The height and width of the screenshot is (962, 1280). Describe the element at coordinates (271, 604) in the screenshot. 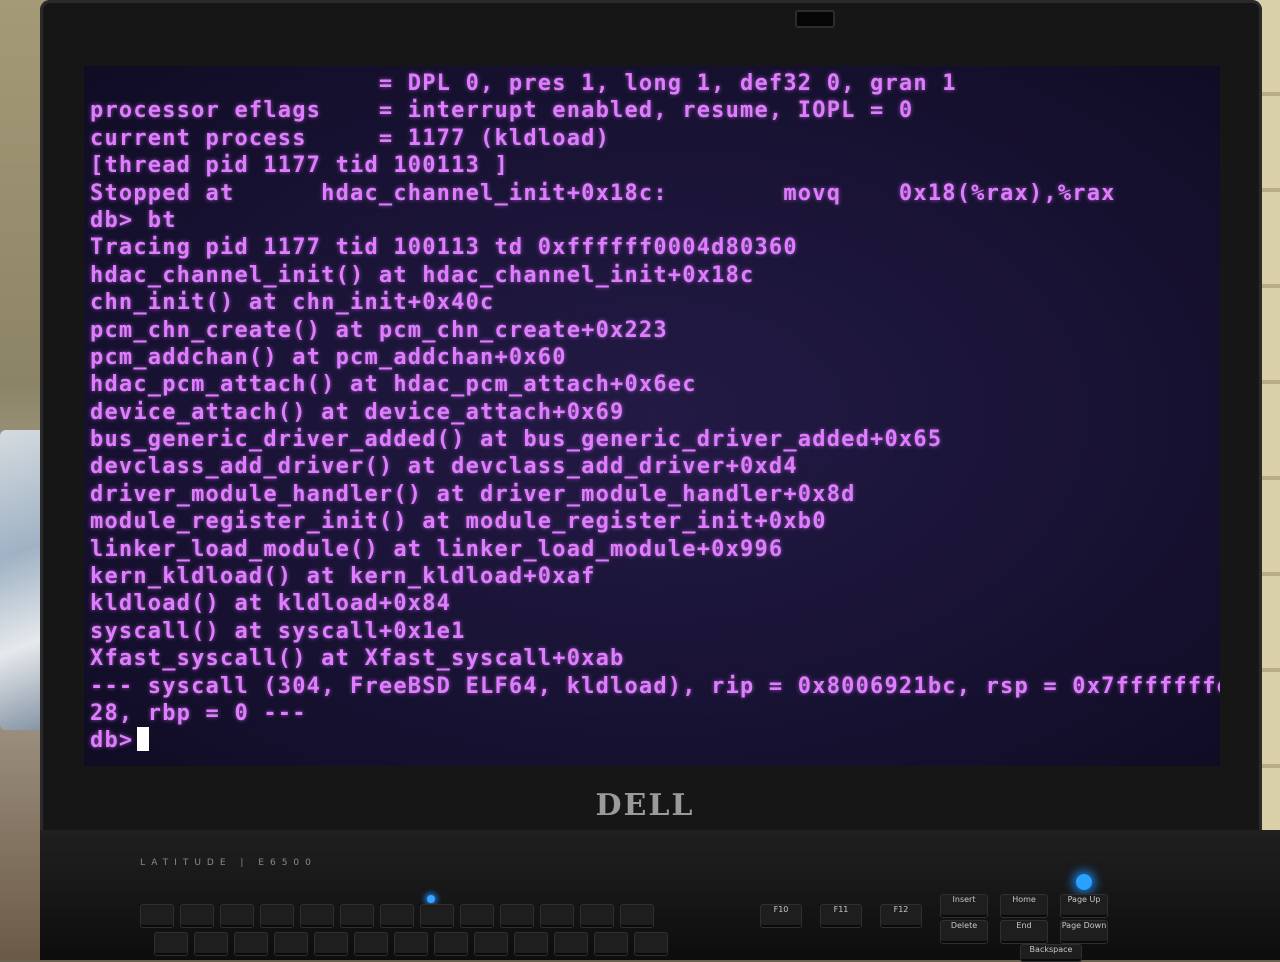

I see `terminal-line: kldload() at kldload+0x84` at that location.